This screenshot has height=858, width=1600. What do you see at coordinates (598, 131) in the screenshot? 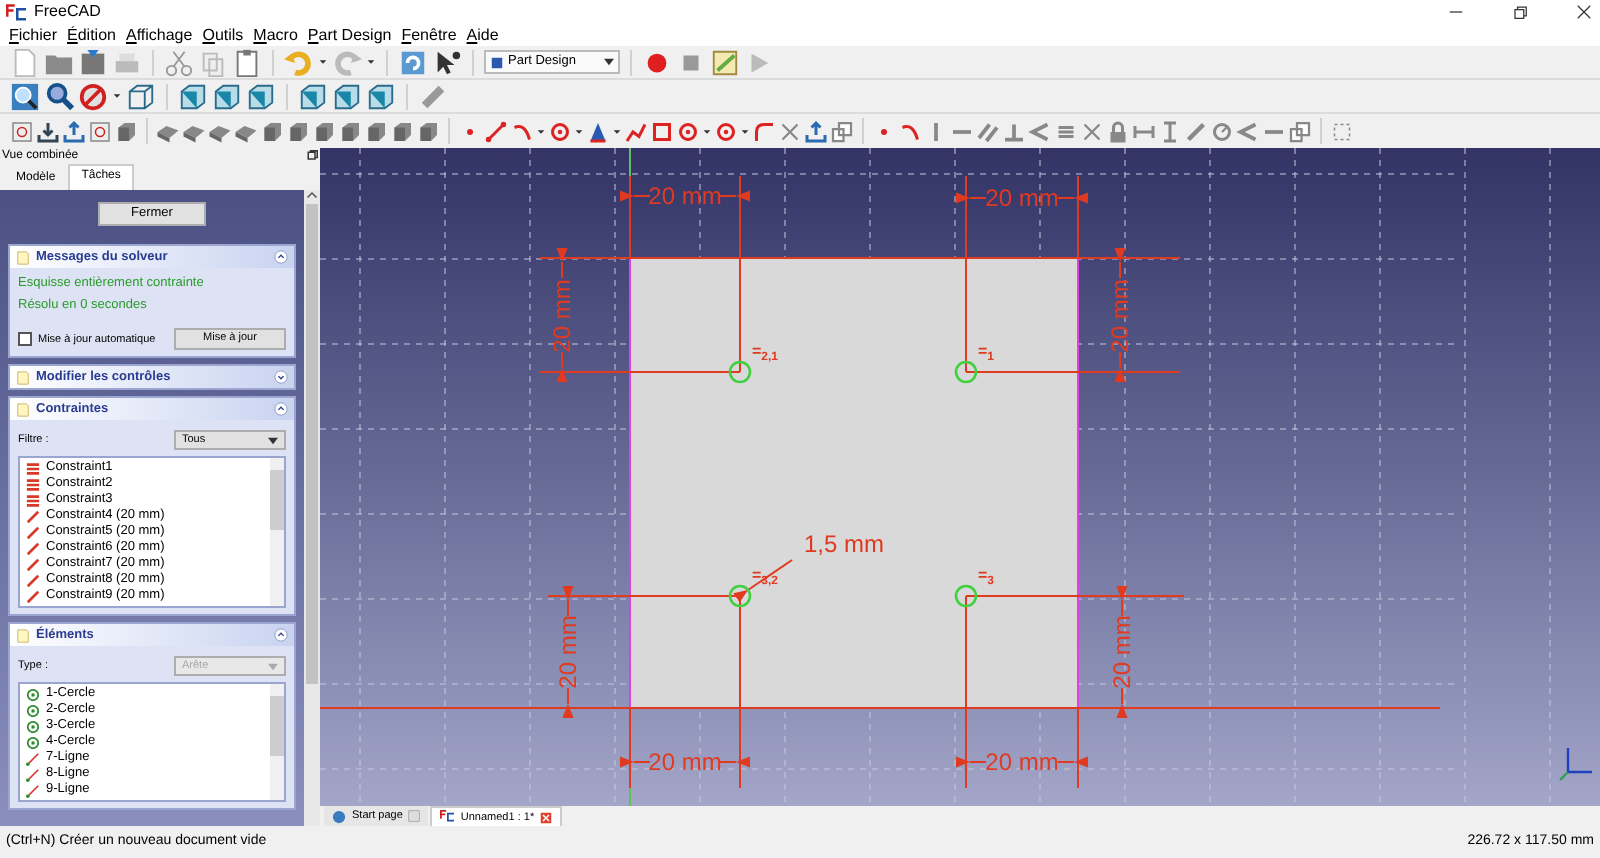
I see `triangle-icon` at bounding box center [598, 131].